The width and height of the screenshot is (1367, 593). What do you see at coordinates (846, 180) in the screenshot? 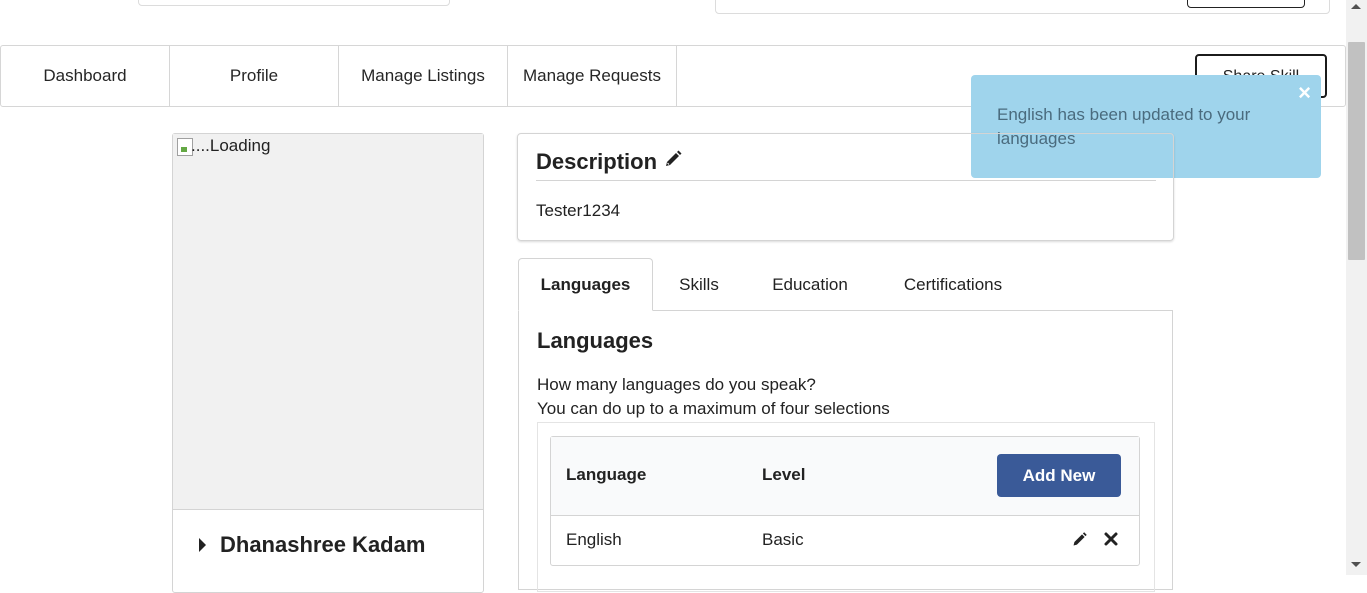
I see `divider` at bounding box center [846, 180].